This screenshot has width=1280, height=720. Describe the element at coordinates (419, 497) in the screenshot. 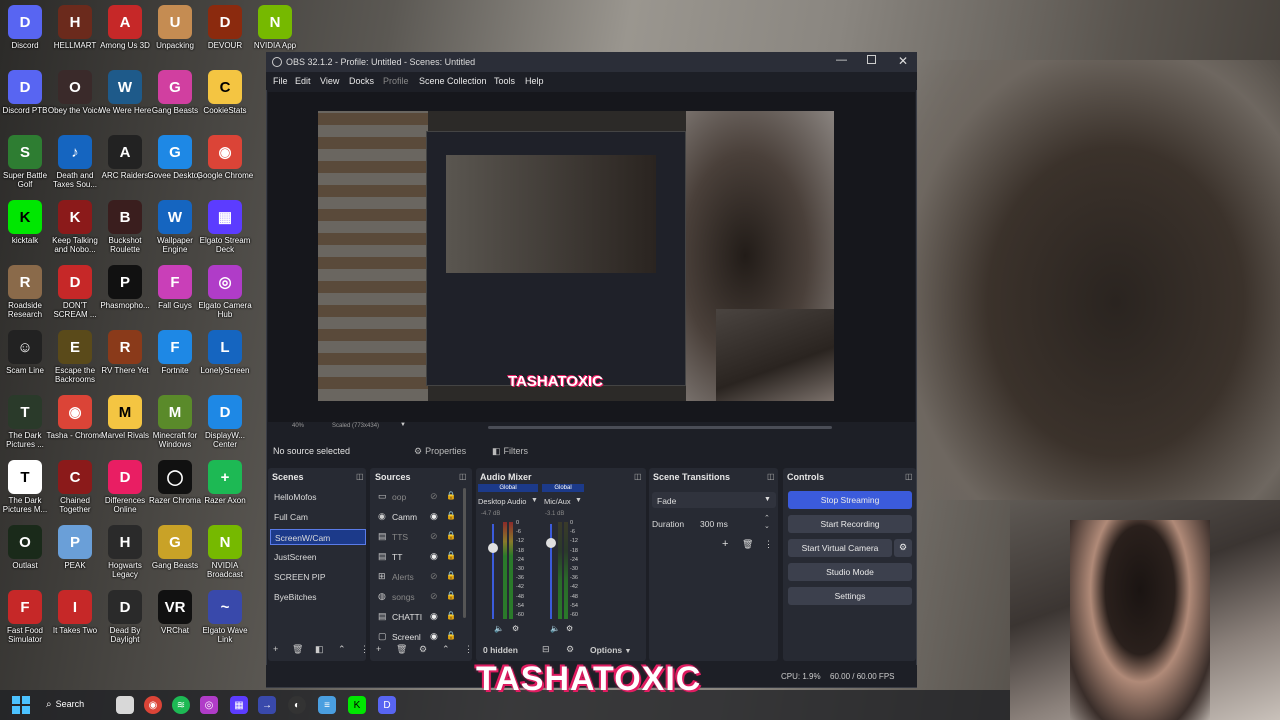

I see `source-item: ▭ oop ⊘ 🔒` at that location.